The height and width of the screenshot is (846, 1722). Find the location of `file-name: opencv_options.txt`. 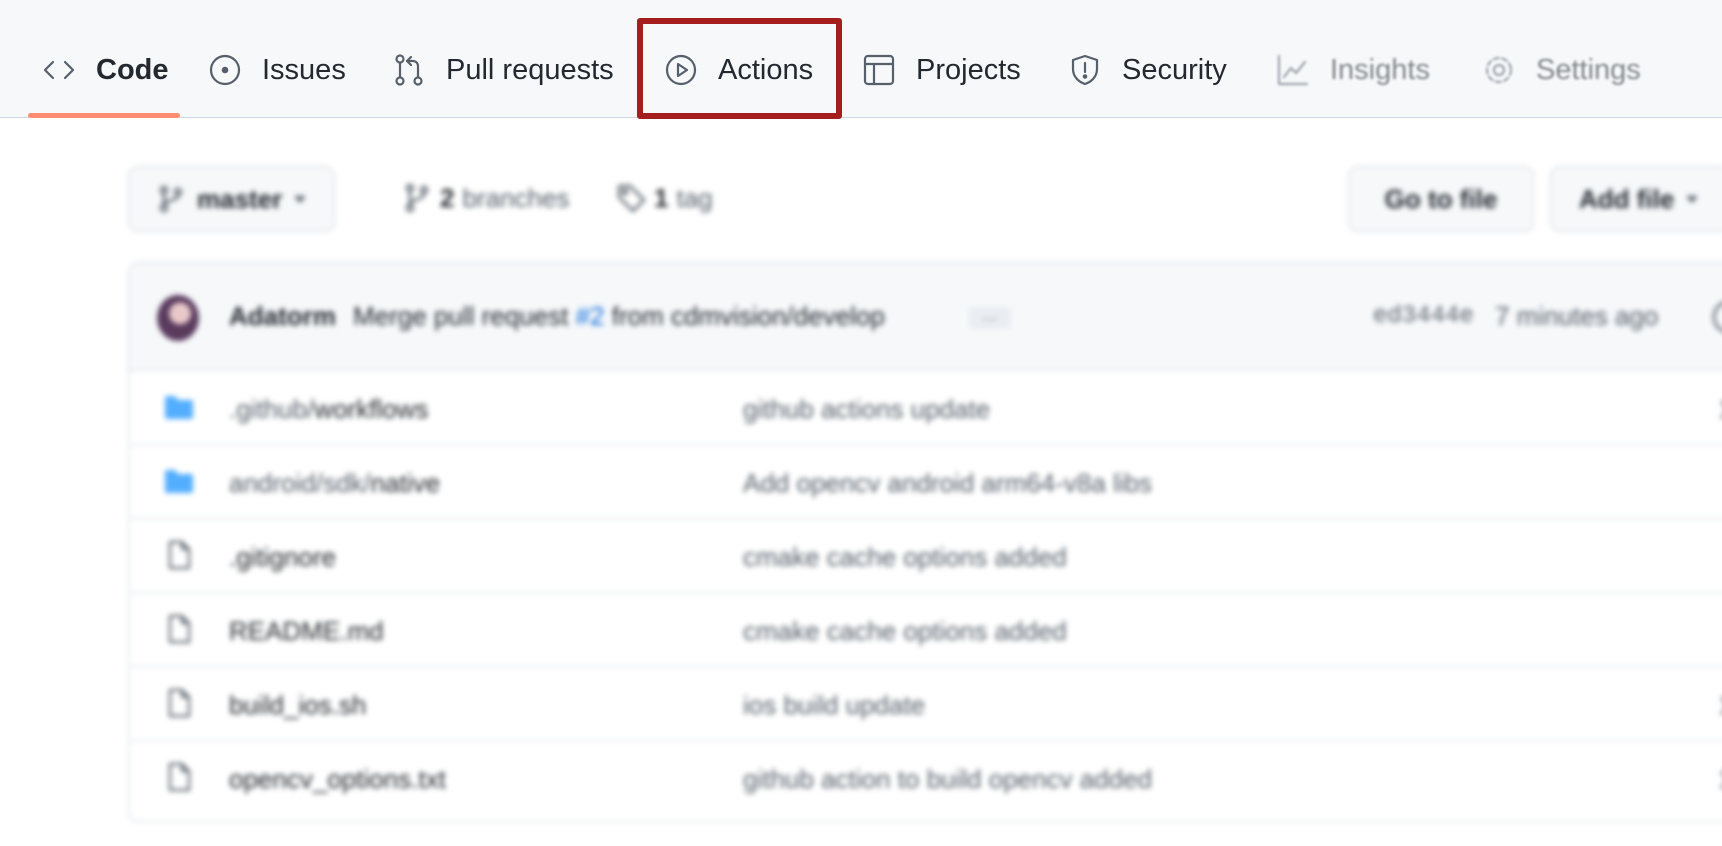

file-name: opencv_options.txt is located at coordinates (337, 779).